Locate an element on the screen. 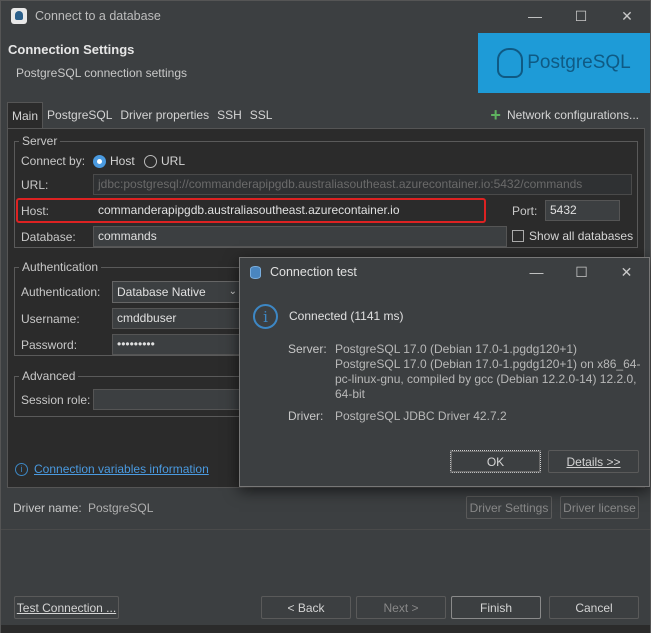 This screenshot has height=633, width=651. header-title: Connection Settings is located at coordinates (71, 49).